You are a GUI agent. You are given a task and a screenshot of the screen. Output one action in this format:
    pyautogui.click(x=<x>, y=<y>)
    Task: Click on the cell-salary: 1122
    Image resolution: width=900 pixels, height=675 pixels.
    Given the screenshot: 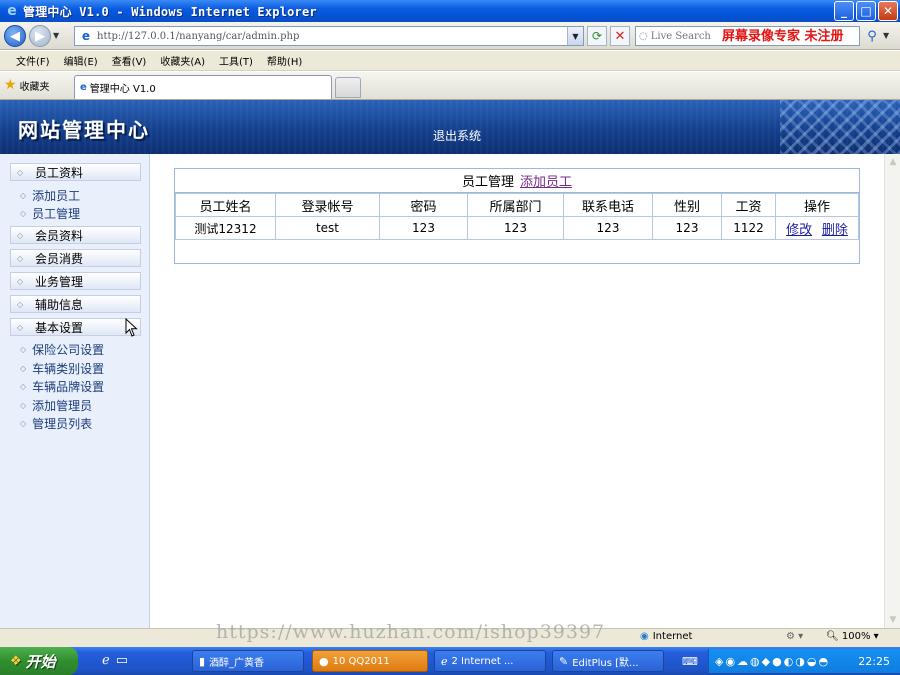 What is the action you would take?
    pyautogui.click(x=748, y=228)
    